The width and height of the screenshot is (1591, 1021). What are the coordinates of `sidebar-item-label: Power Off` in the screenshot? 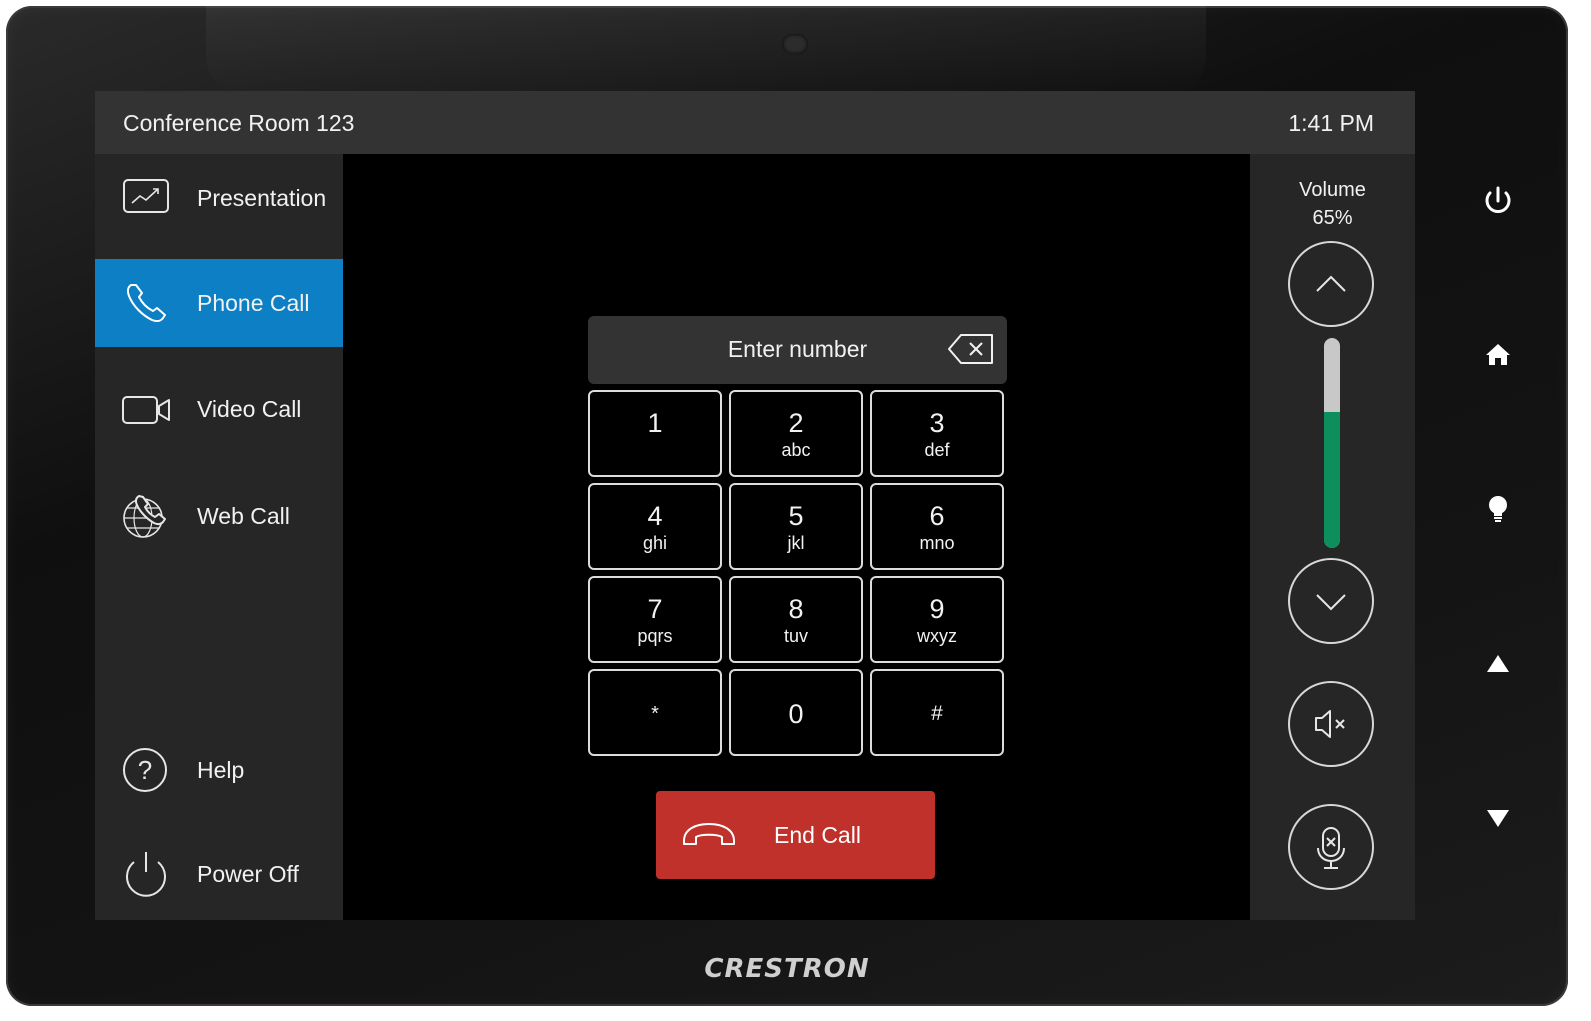 It's located at (248, 874).